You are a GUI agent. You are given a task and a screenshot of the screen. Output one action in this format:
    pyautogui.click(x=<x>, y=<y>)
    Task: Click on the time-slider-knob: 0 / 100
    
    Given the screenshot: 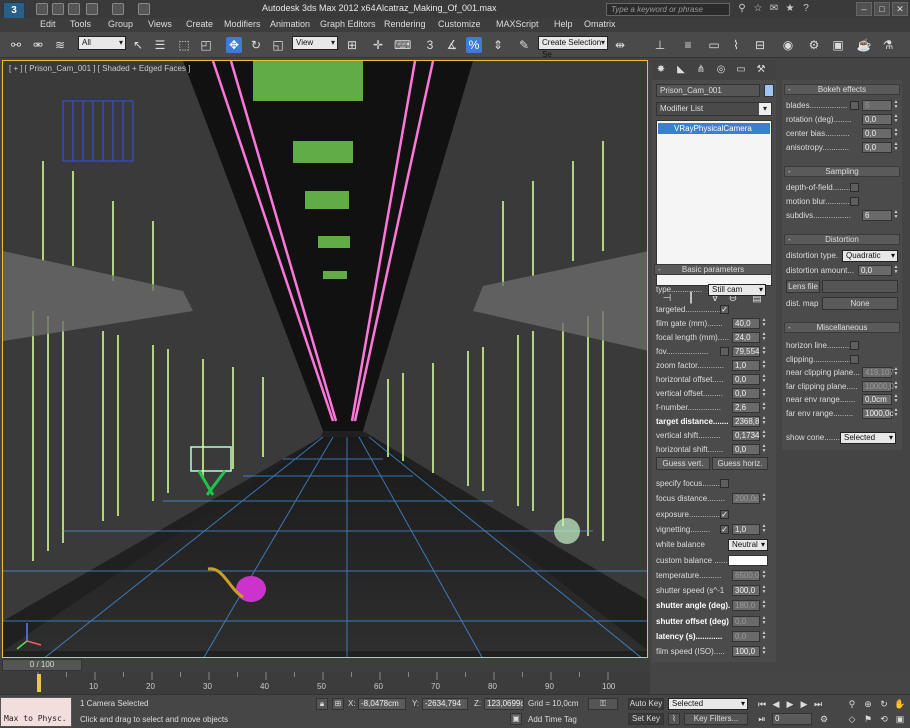 What is the action you would take?
    pyautogui.click(x=42, y=665)
    